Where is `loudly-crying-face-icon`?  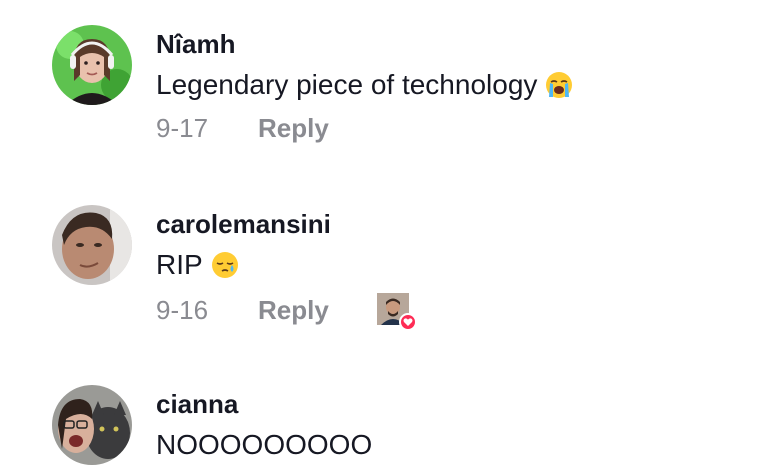
loudly-crying-face-icon is located at coordinates (559, 85).